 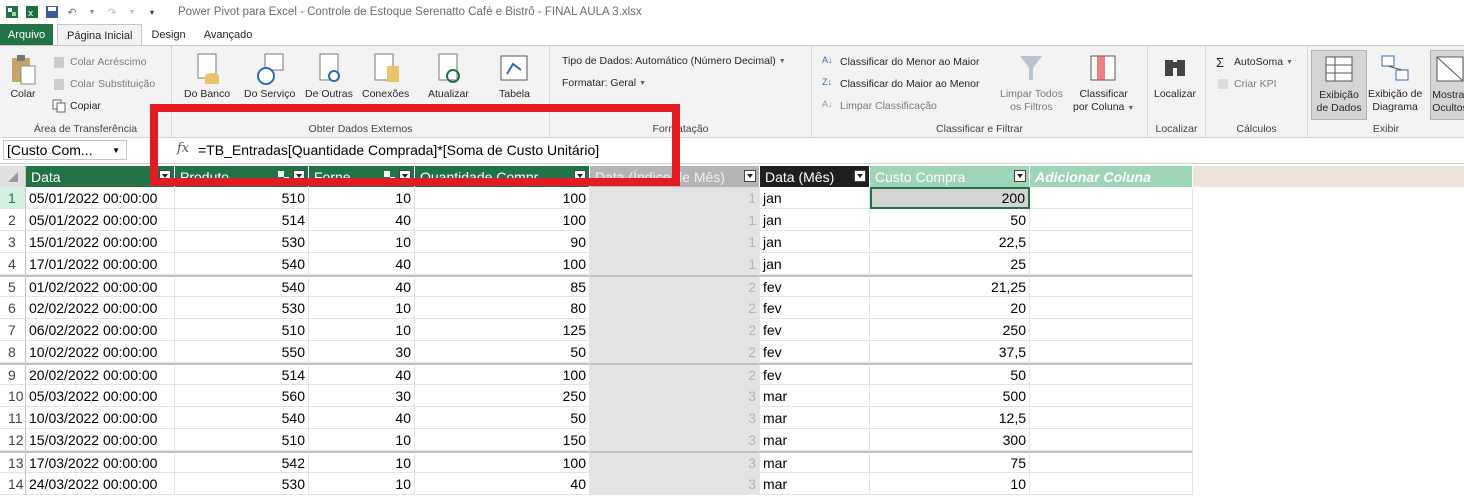 I want to click on column-header-data: Data, so click(x=100, y=176).